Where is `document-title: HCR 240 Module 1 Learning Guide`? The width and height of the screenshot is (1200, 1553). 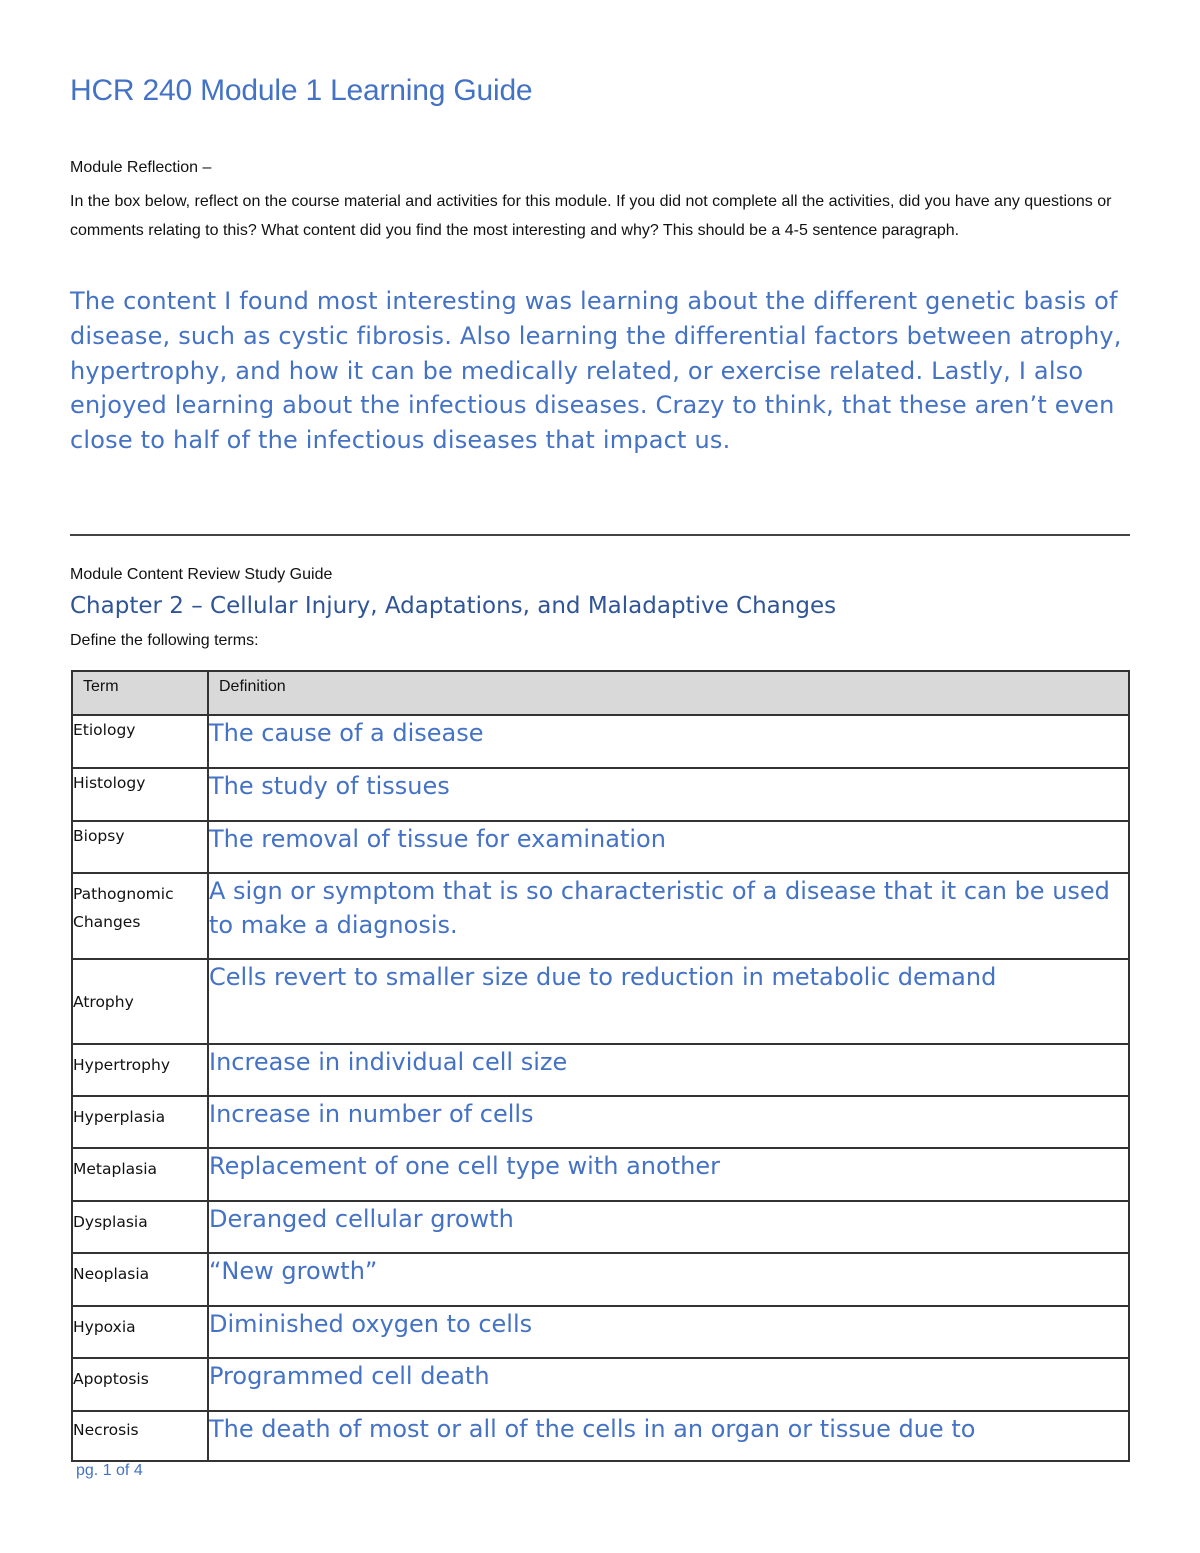
document-title: HCR 240 Module 1 Learning Guide is located at coordinates (301, 90).